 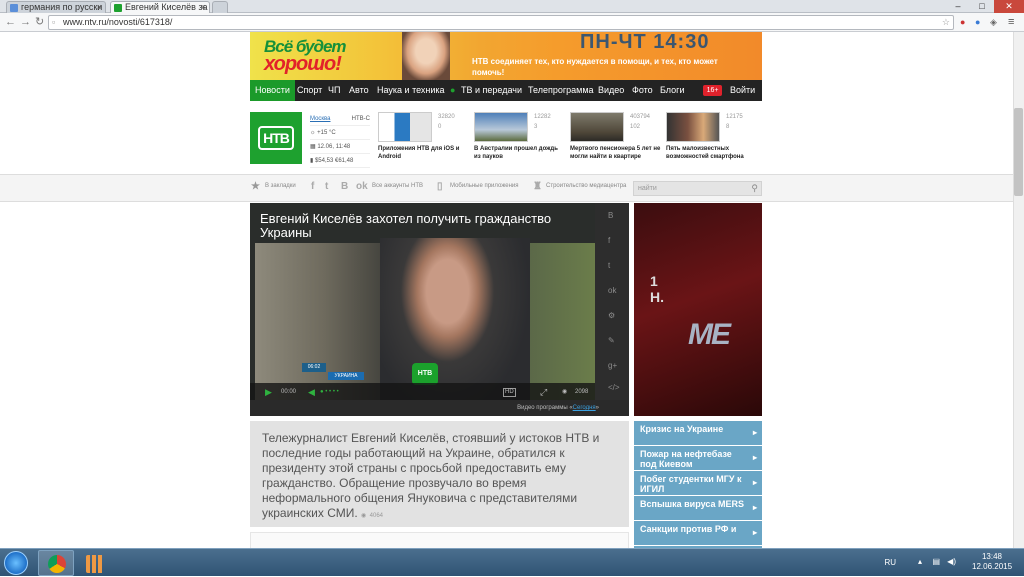 What do you see at coordinates (512, 562) in the screenshot?
I see `windows-taskbar: RU ▴ ▤ ◀) 13:48 12.06.2015` at bounding box center [512, 562].